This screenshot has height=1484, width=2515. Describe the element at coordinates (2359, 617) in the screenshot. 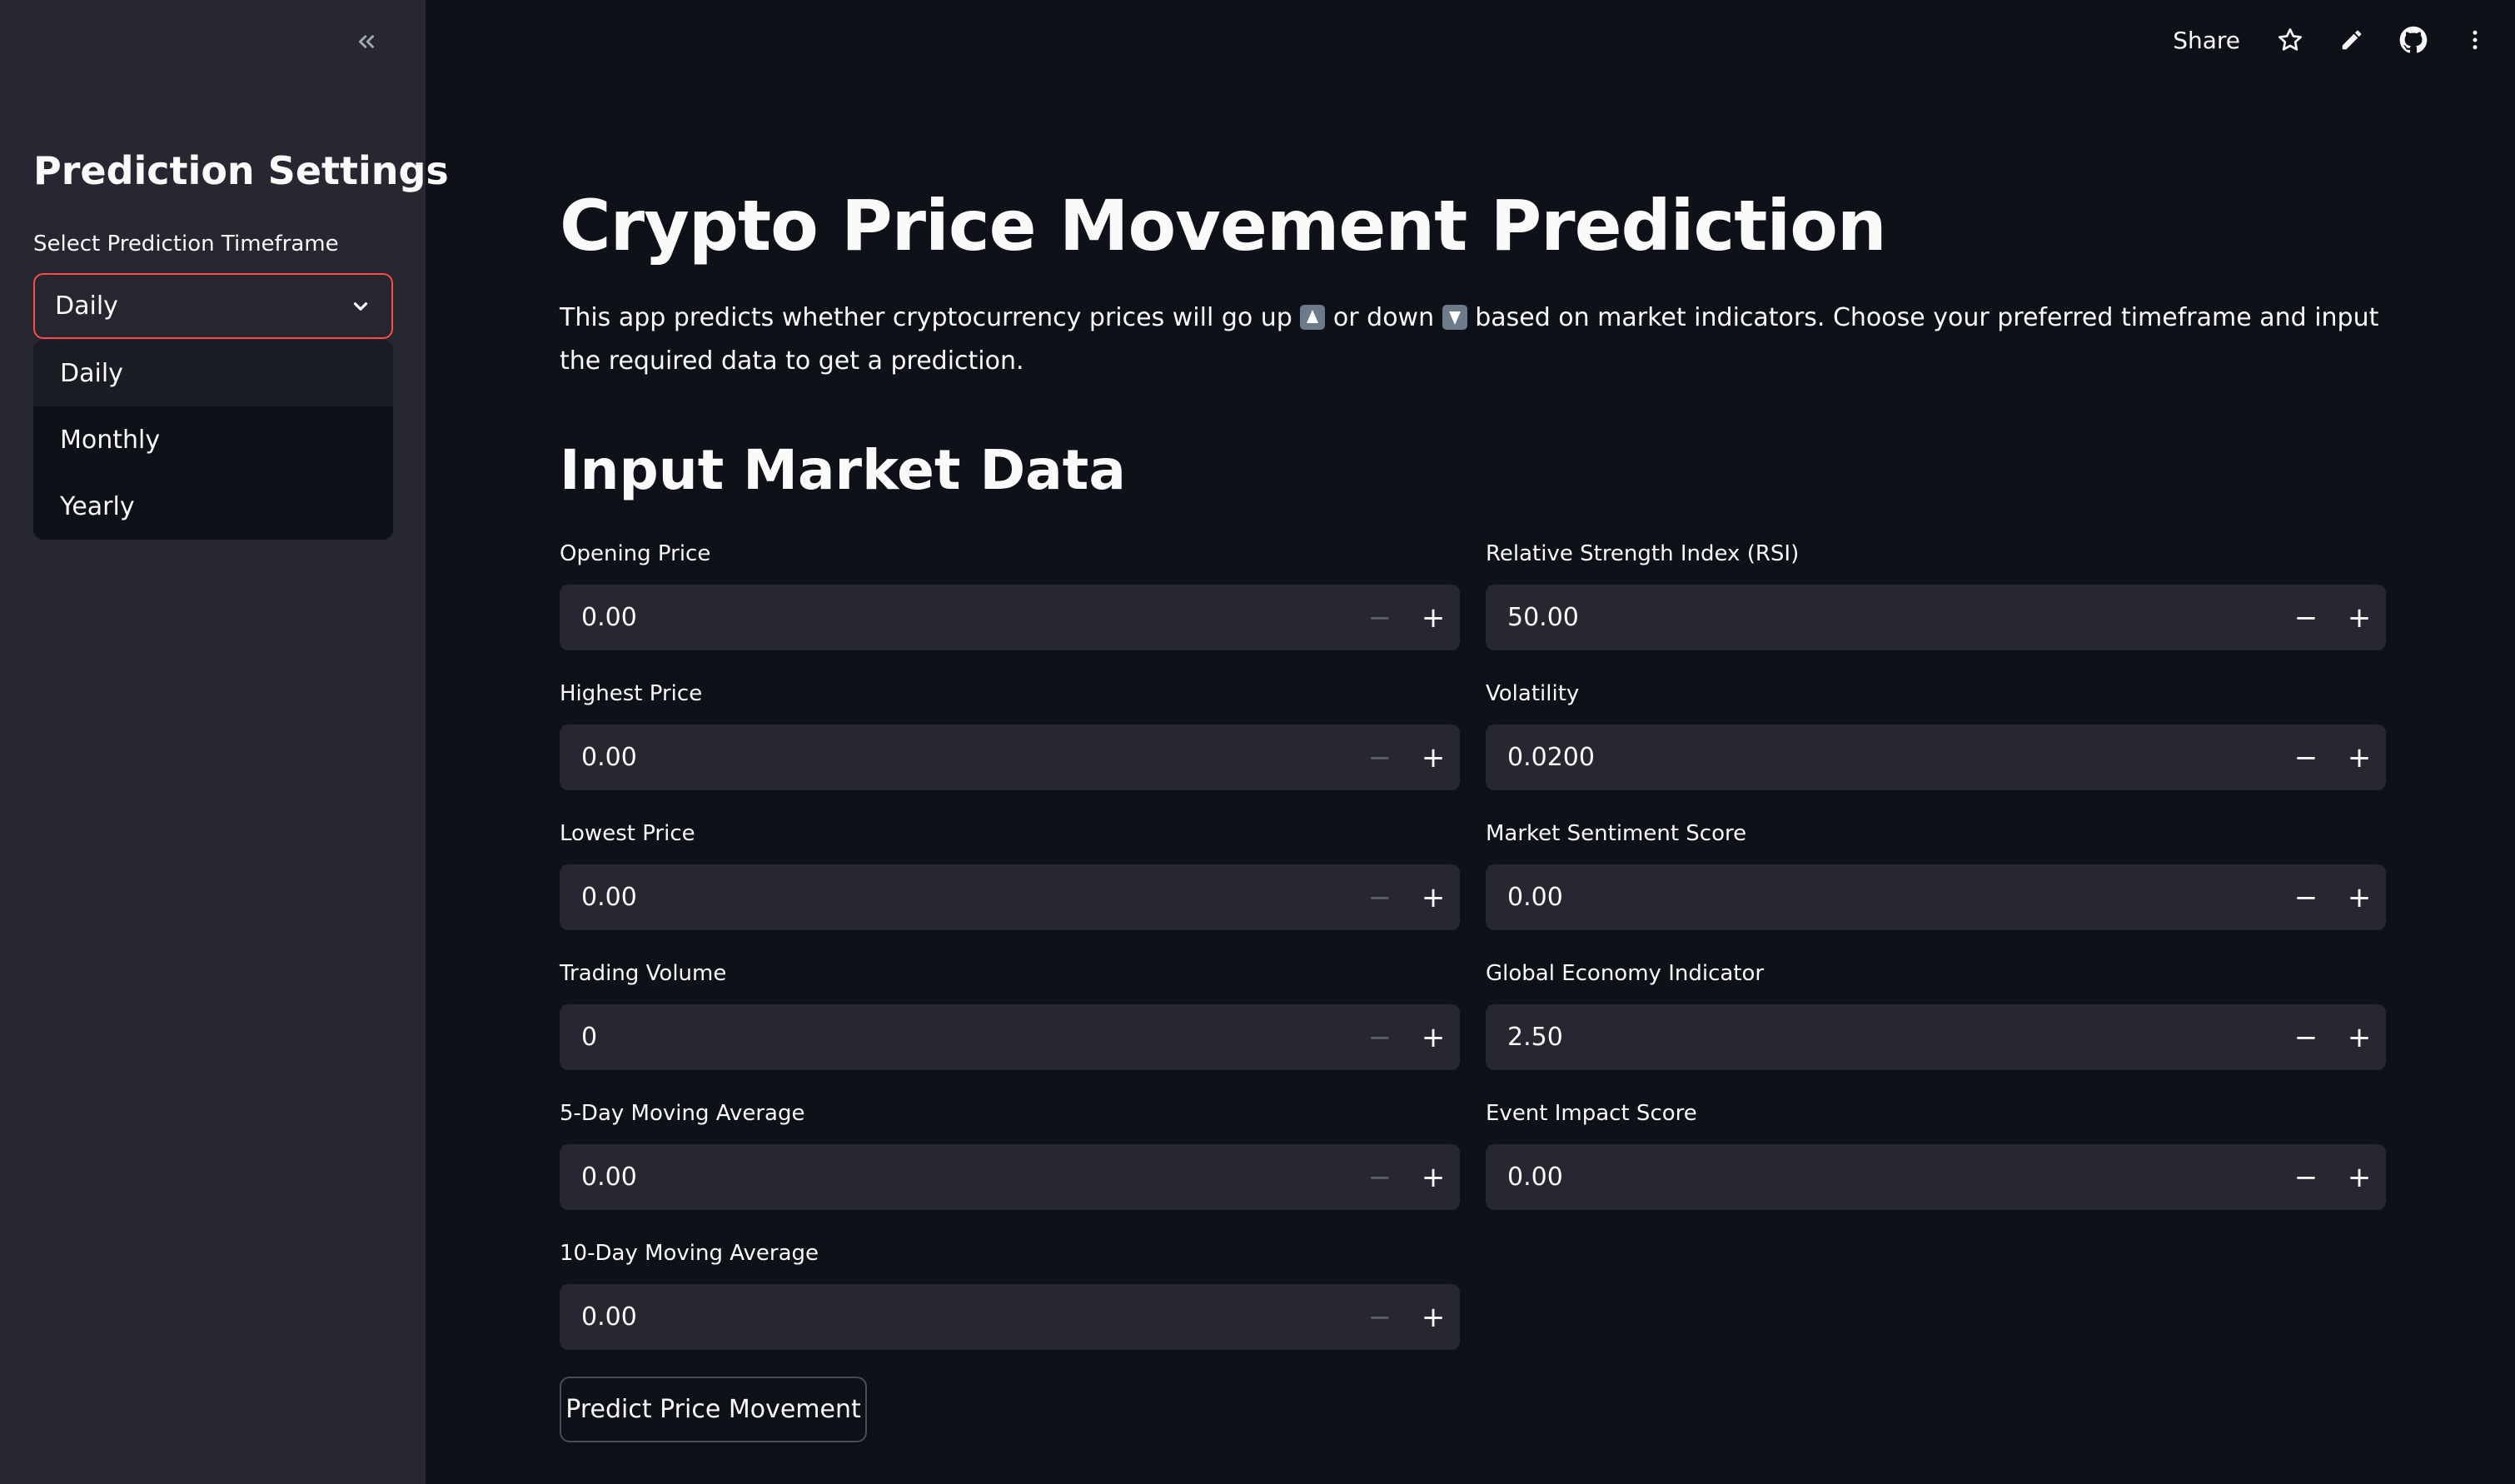

I see `rsi-increment-button: +` at that location.